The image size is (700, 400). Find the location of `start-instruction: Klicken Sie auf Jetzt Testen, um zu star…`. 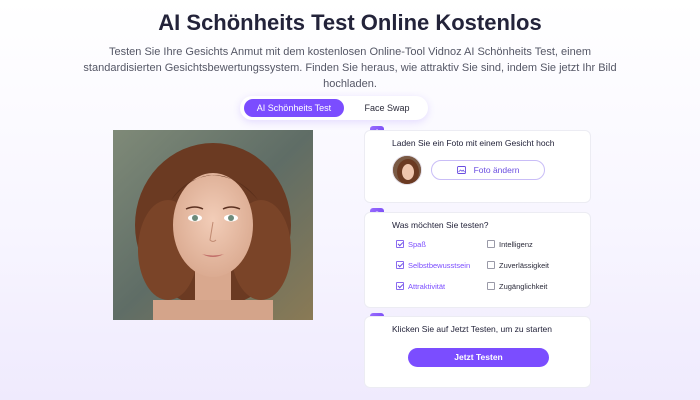

start-instruction: Klicken Sie auf Jetzt Testen, um zu star… is located at coordinates (472, 329).